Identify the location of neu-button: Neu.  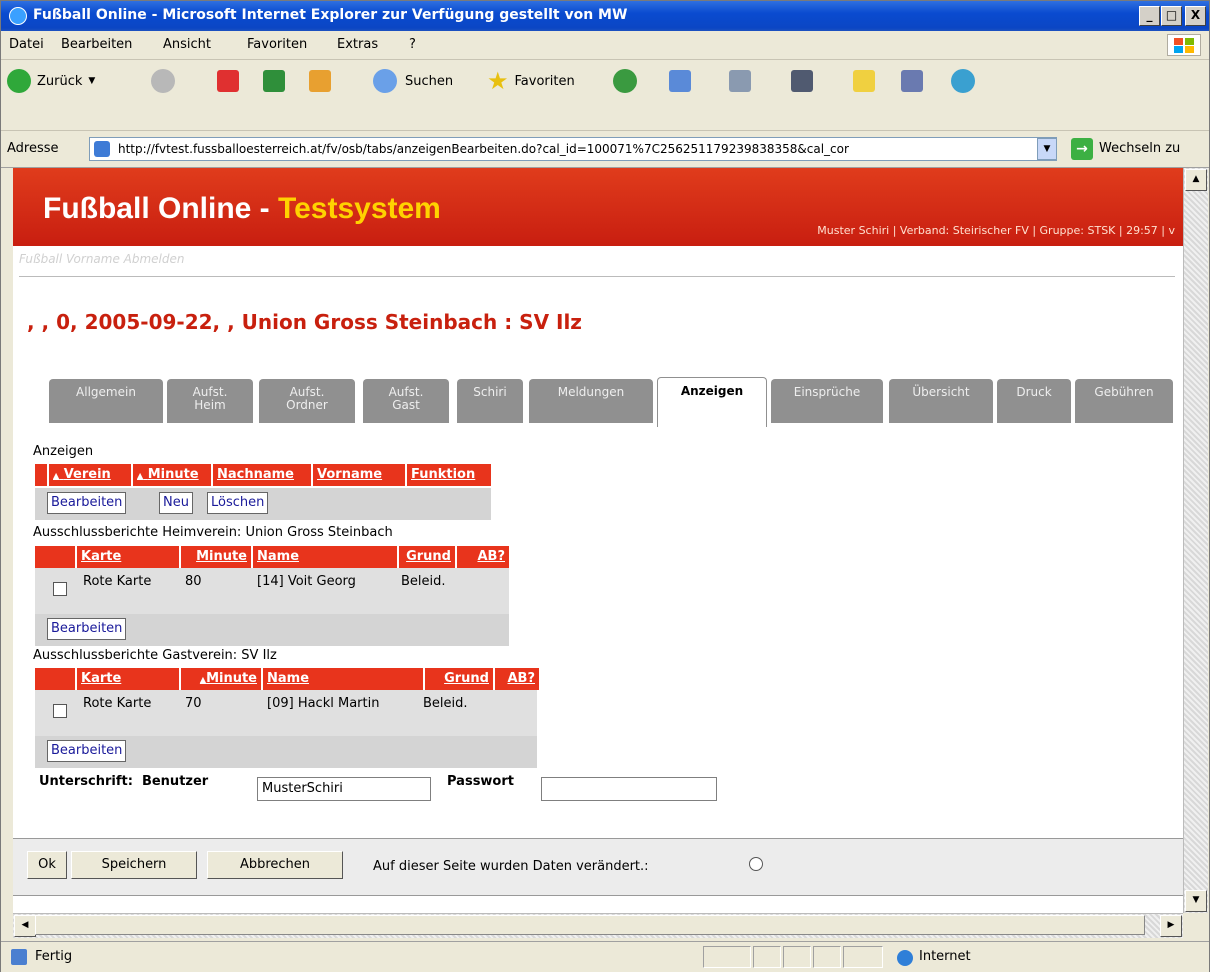
(176, 503).